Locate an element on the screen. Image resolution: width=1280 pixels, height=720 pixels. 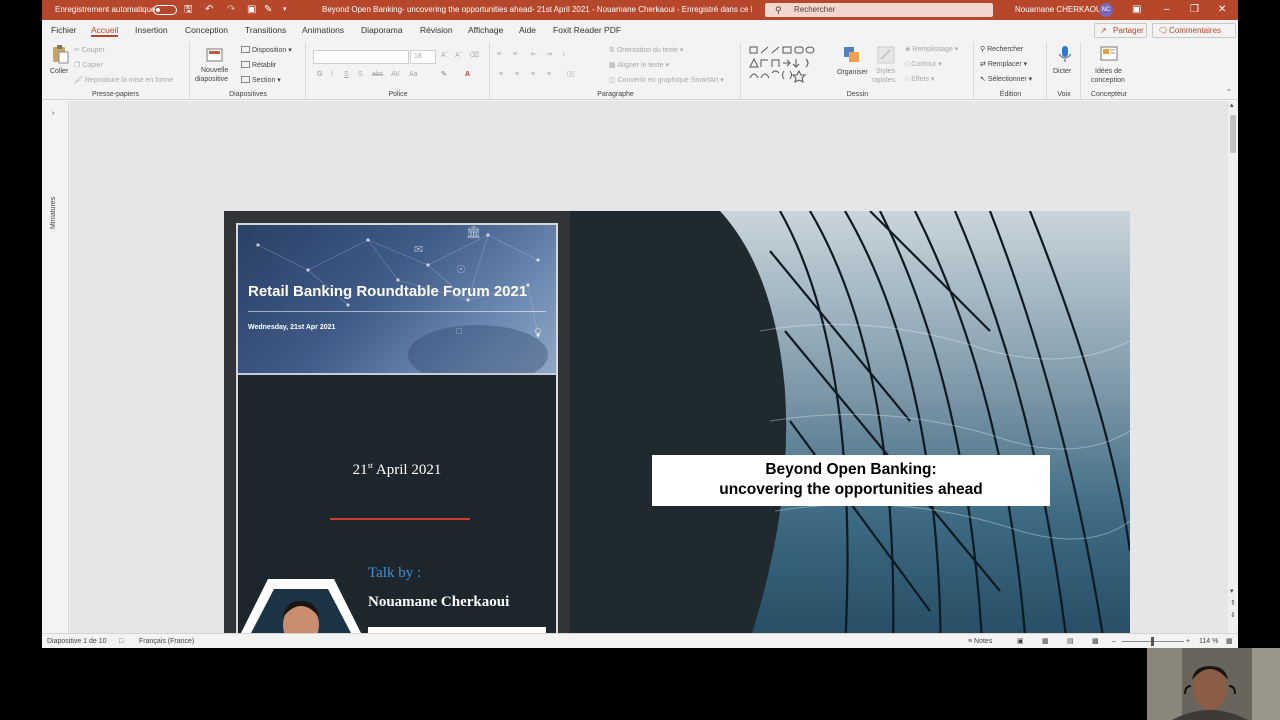
thumbnails-pane-collapsed: › Miniatures is located at coordinates (55, 367).